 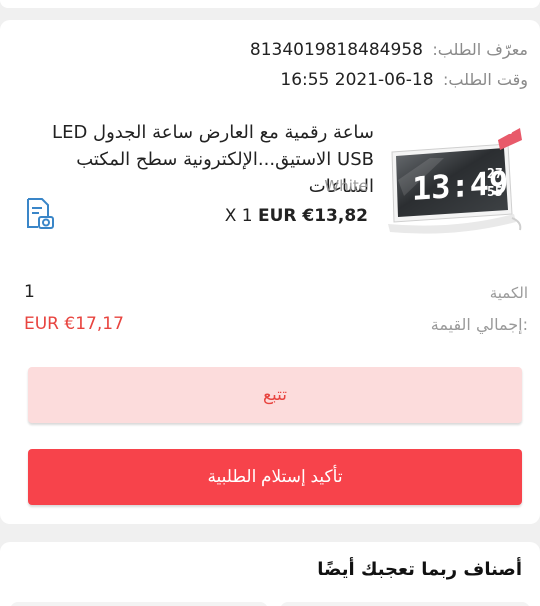 I want to click on total-label: إجمالي القيمة:, so click(x=479, y=324).